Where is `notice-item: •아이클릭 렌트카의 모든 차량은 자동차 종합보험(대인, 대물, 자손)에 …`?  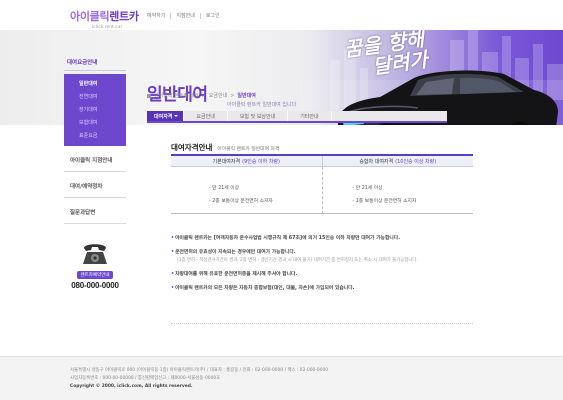 notice-item: •아이클릭 렌트카의 모든 차량은 자동차 종합보험(대인, 대물, 자손)에 … is located at coordinates (321, 287).